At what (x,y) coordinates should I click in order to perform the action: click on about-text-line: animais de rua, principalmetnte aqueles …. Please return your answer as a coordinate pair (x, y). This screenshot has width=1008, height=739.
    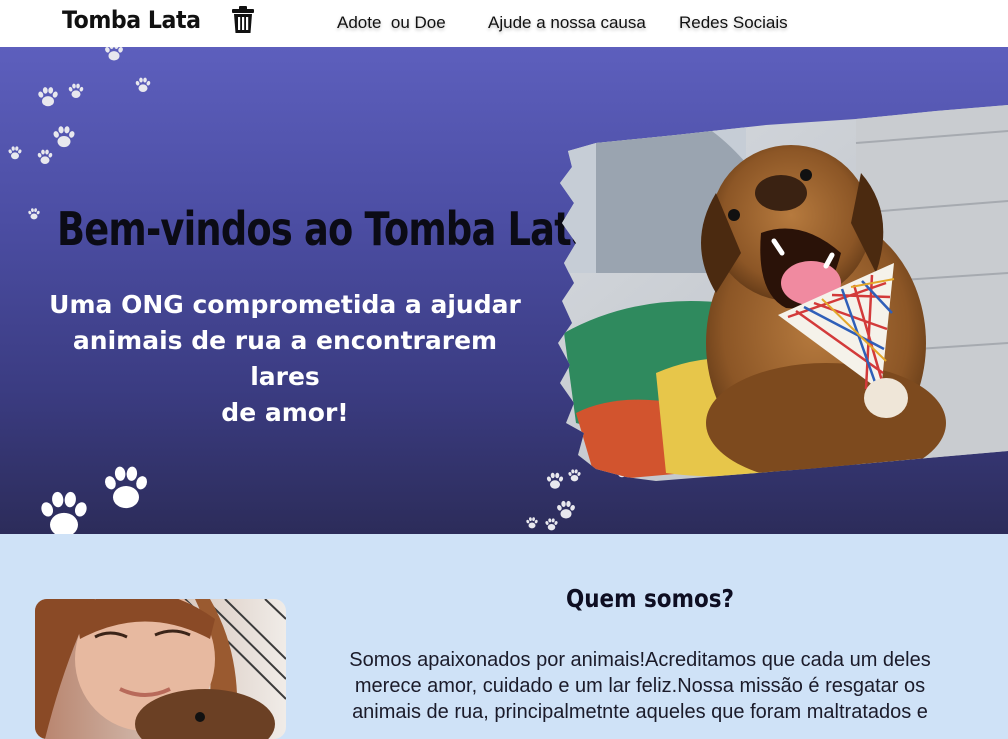
    Looking at the image, I should click on (640, 712).